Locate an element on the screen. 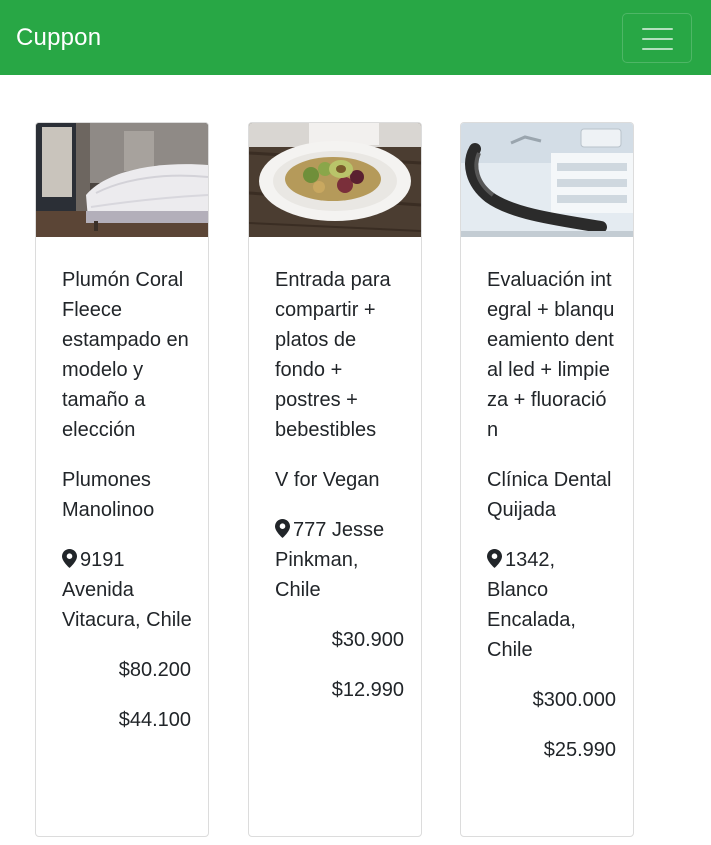 This screenshot has height=845, width=711. company-name: V for Vegan is located at coordinates (327, 480).